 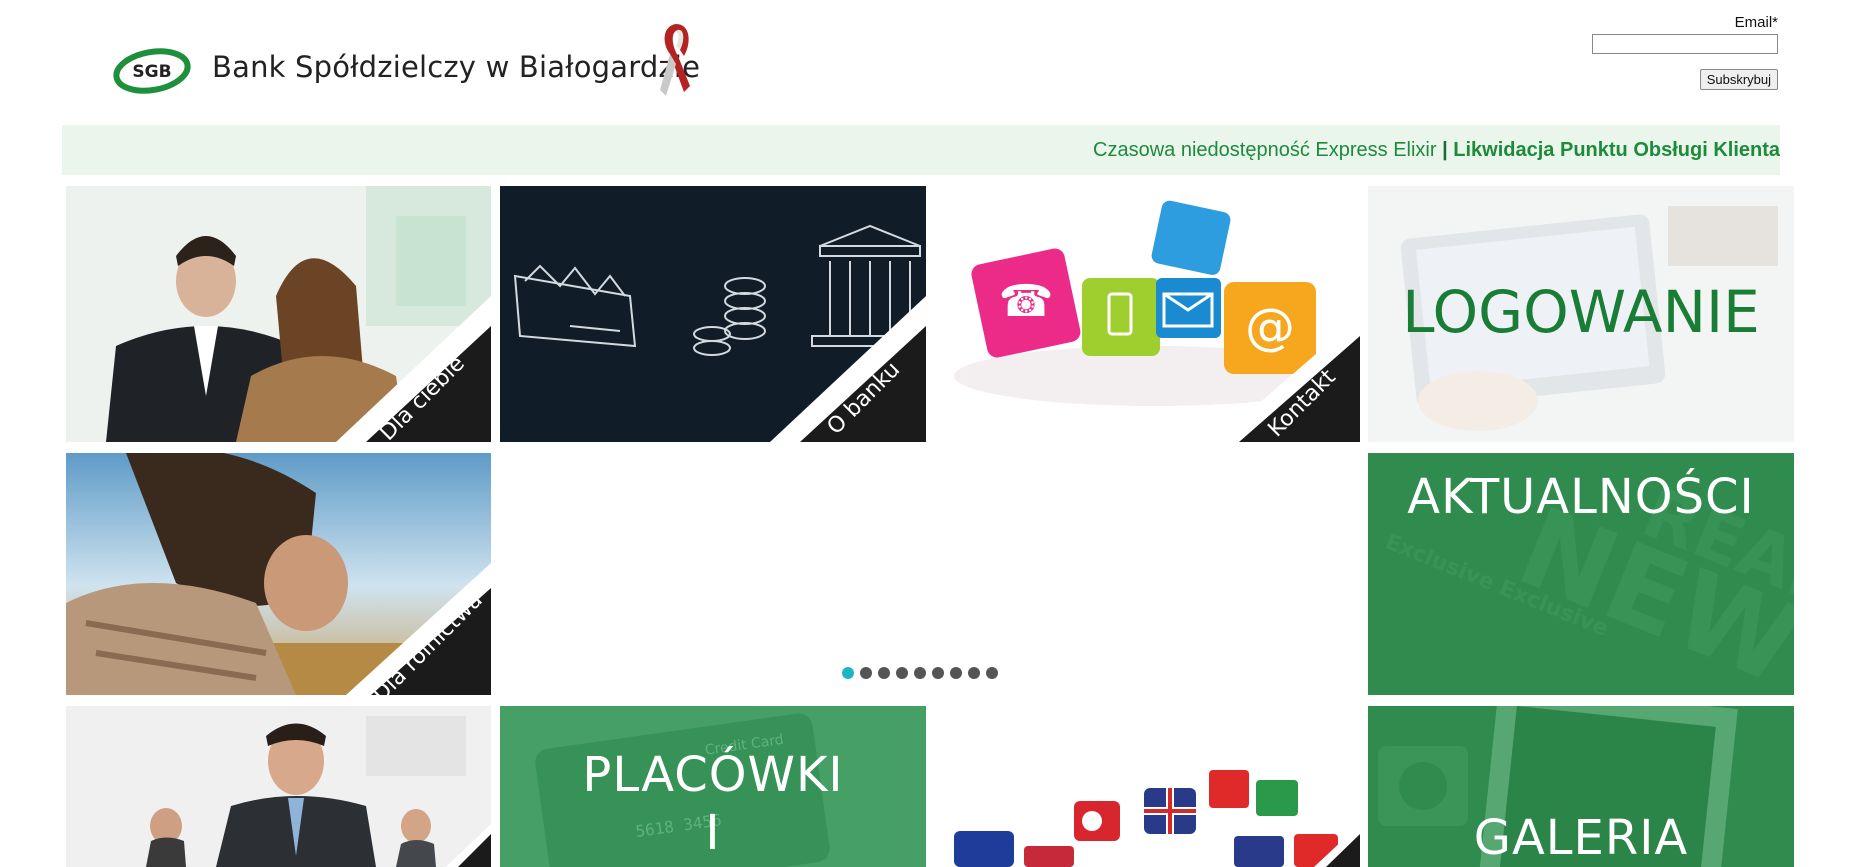 What do you see at coordinates (1581, 786) in the screenshot?
I see `tile-galeria: GALERIA` at bounding box center [1581, 786].